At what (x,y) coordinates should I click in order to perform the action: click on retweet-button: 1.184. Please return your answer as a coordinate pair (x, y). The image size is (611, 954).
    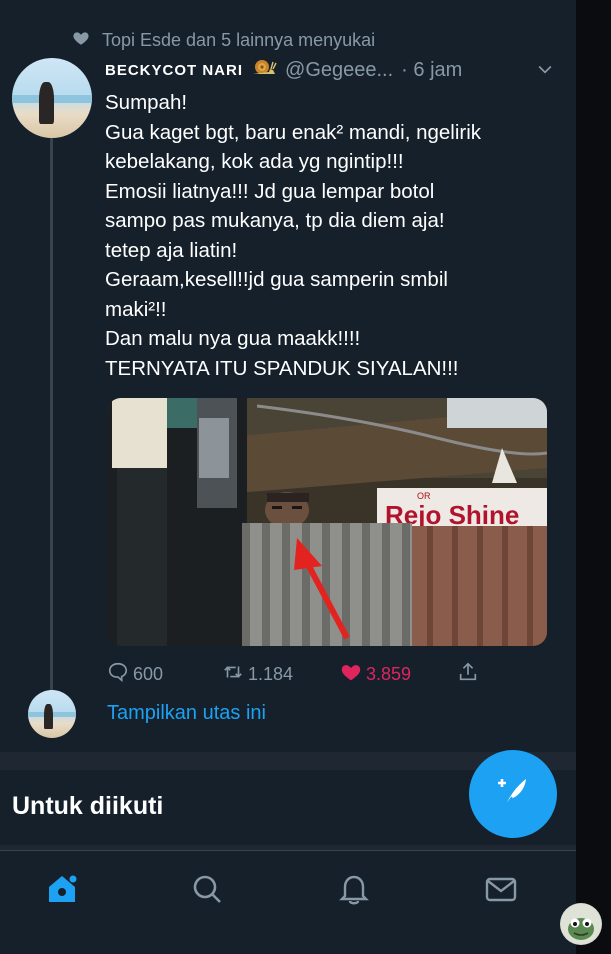
    Looking at the image, I should click on (257, 674).